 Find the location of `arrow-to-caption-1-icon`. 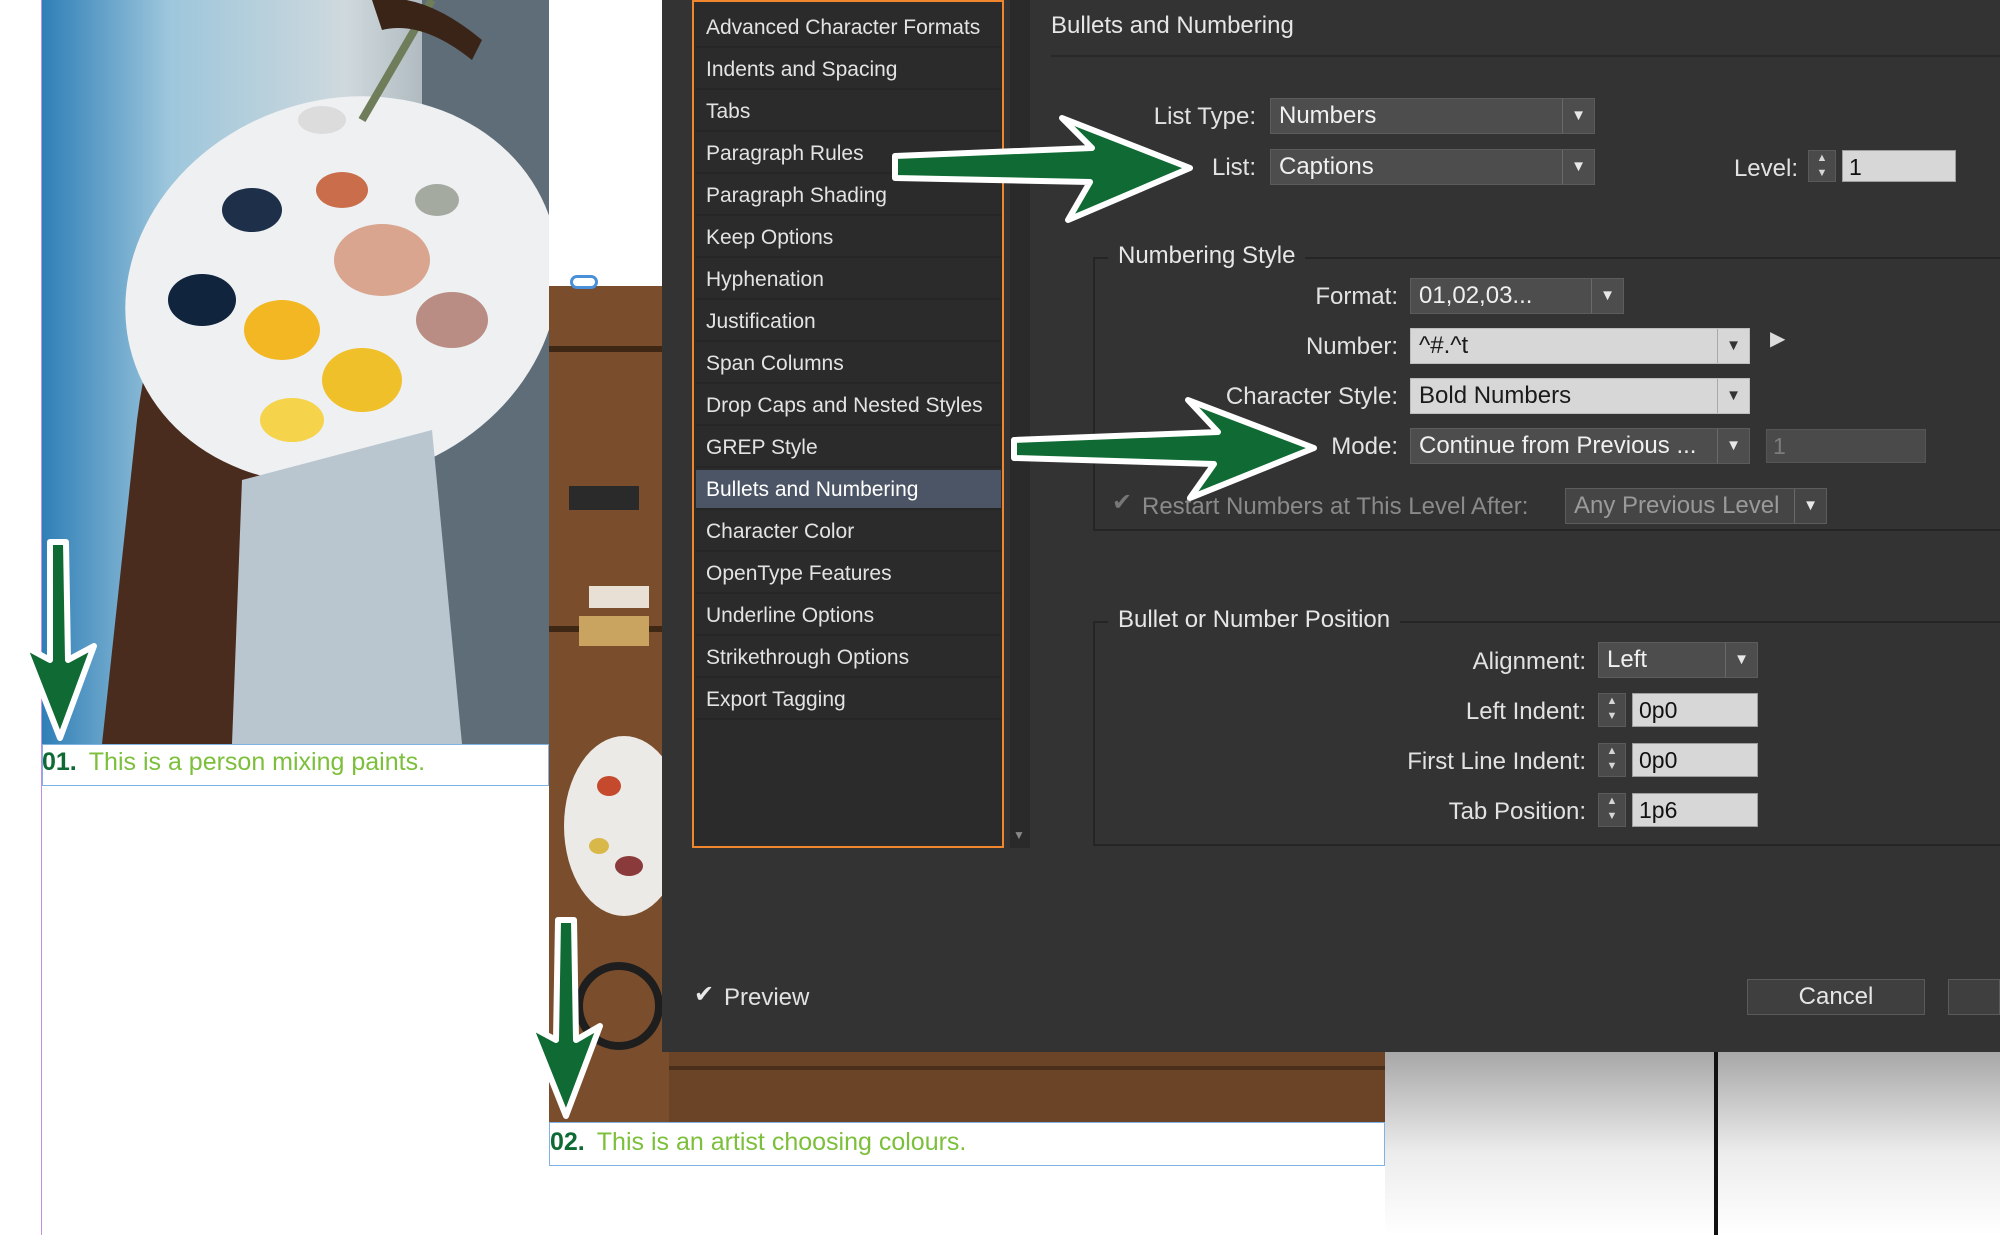

arrow-to-caption-1-icon is located at coordinates (59, 640).